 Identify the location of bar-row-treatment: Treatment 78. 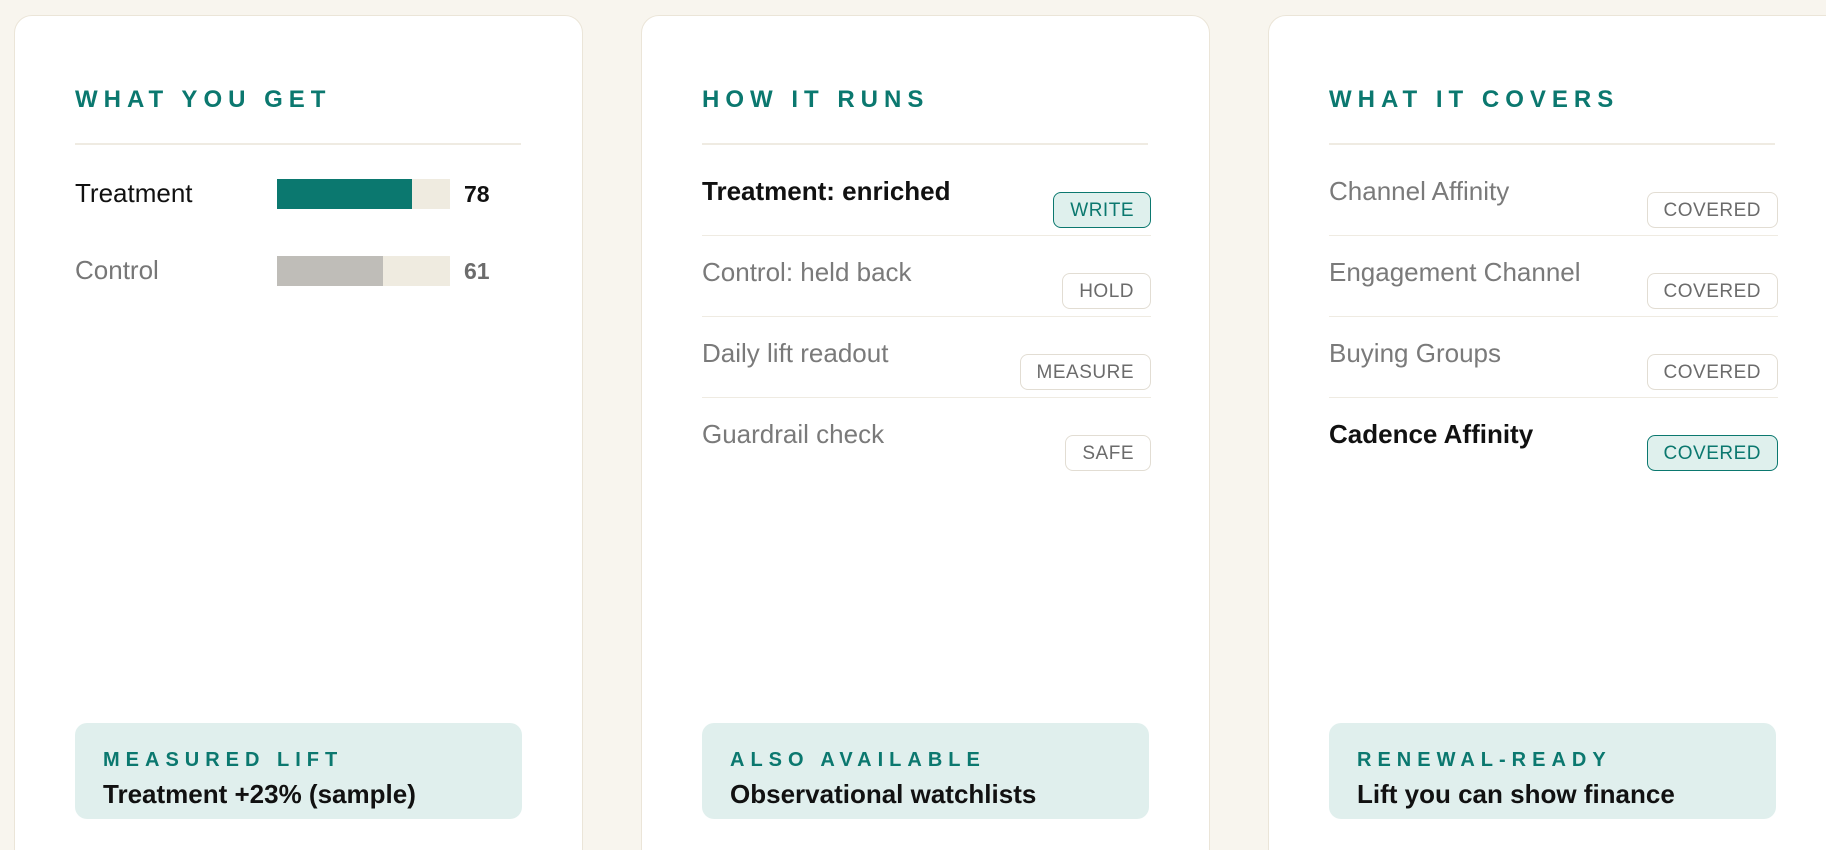
(298, 192).